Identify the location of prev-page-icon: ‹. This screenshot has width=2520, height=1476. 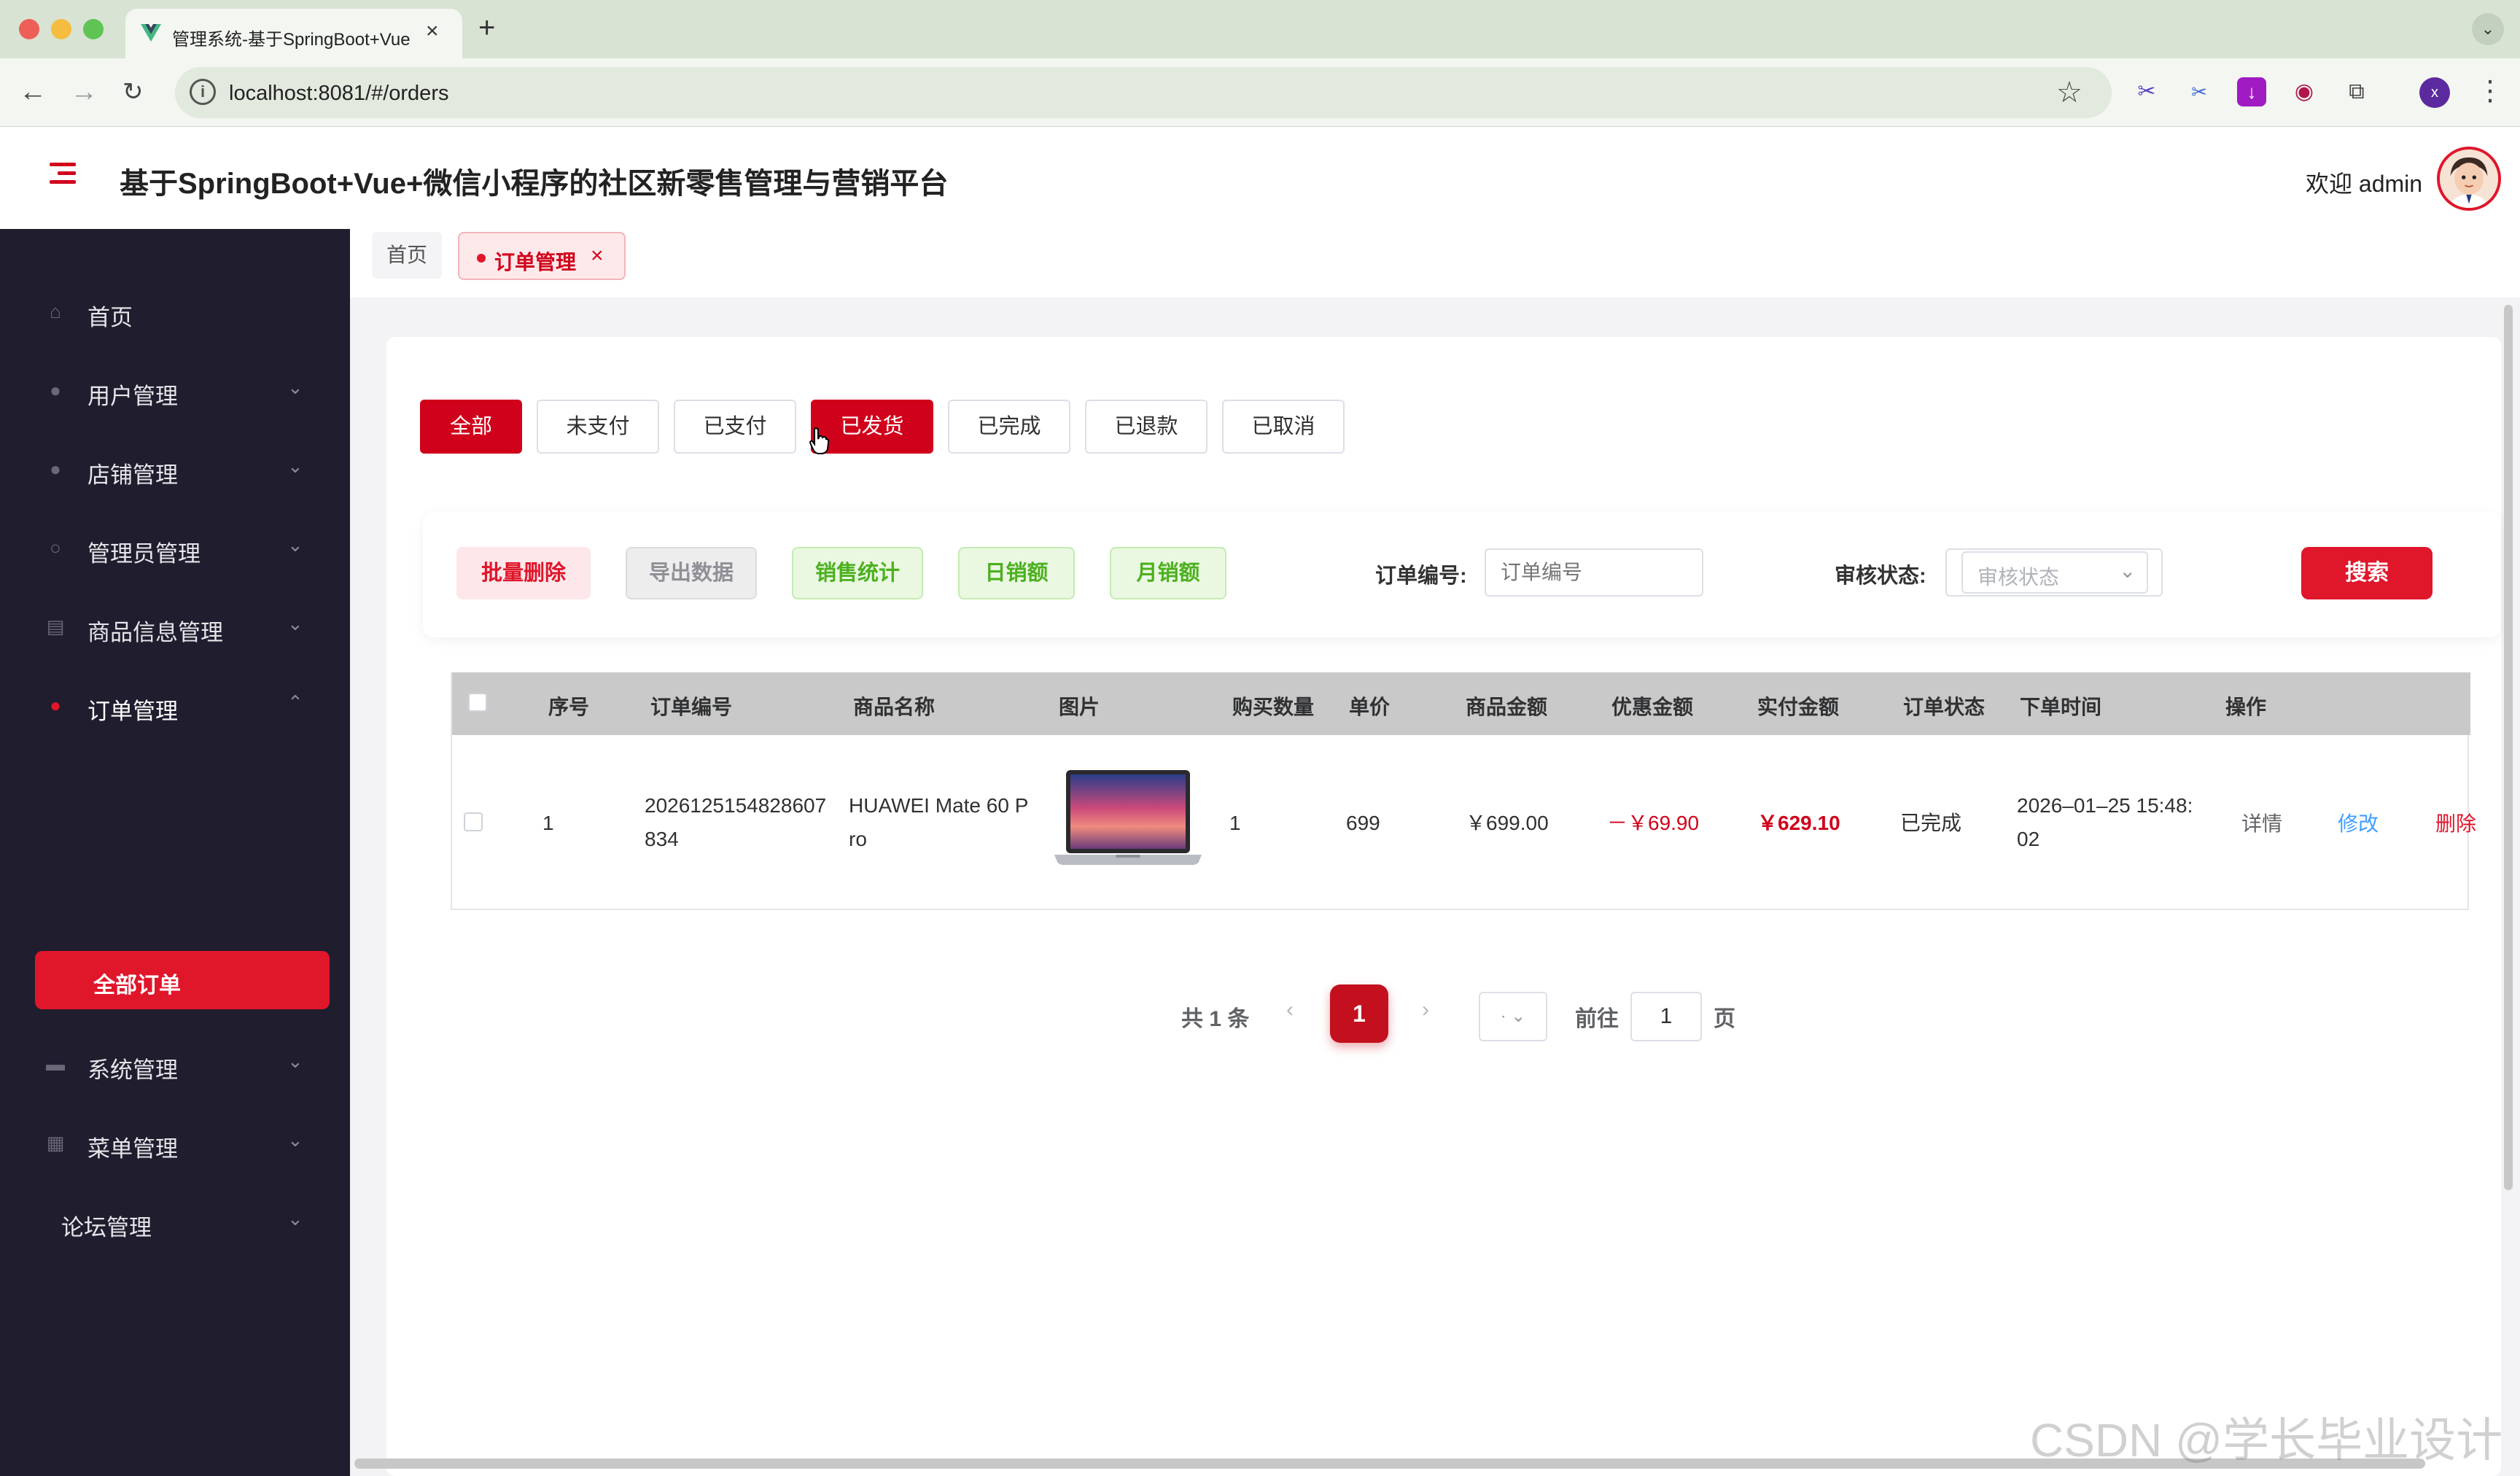
(1290, 1010).